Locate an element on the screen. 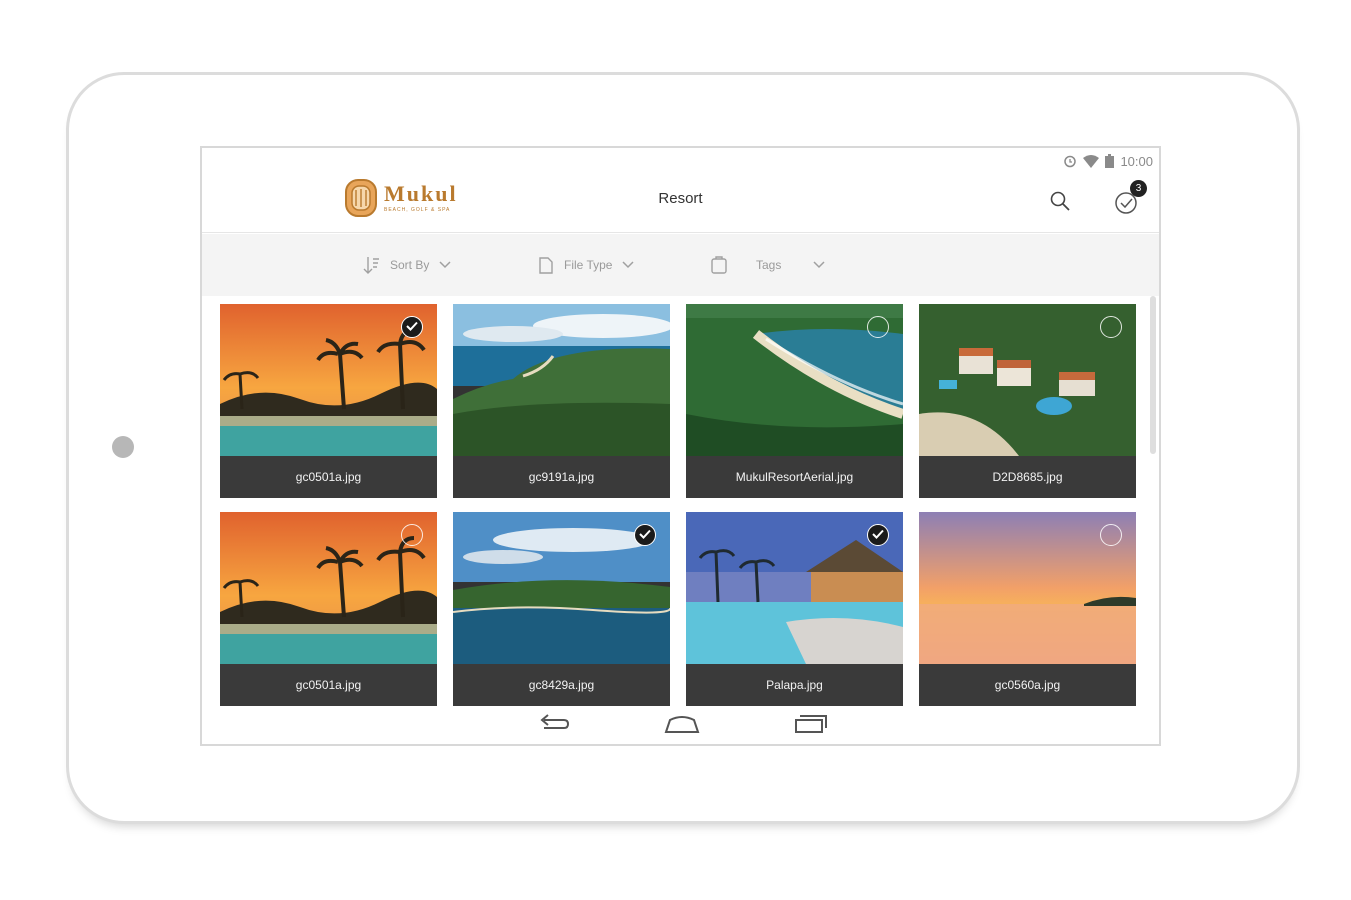 The width and height of the screenshot is (1351, 900). image-tile: MukulResortAerial.jpg is located at coordinates (794, 401).